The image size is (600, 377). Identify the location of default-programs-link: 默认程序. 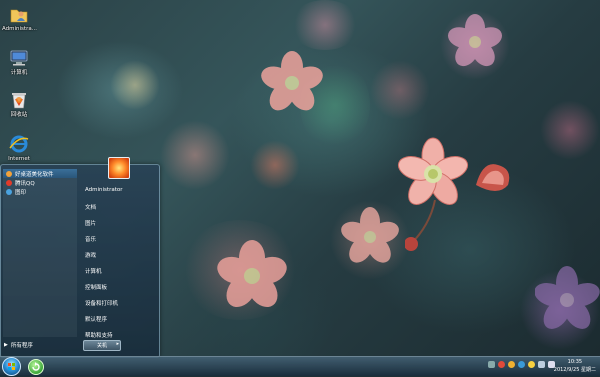
(96, 319).